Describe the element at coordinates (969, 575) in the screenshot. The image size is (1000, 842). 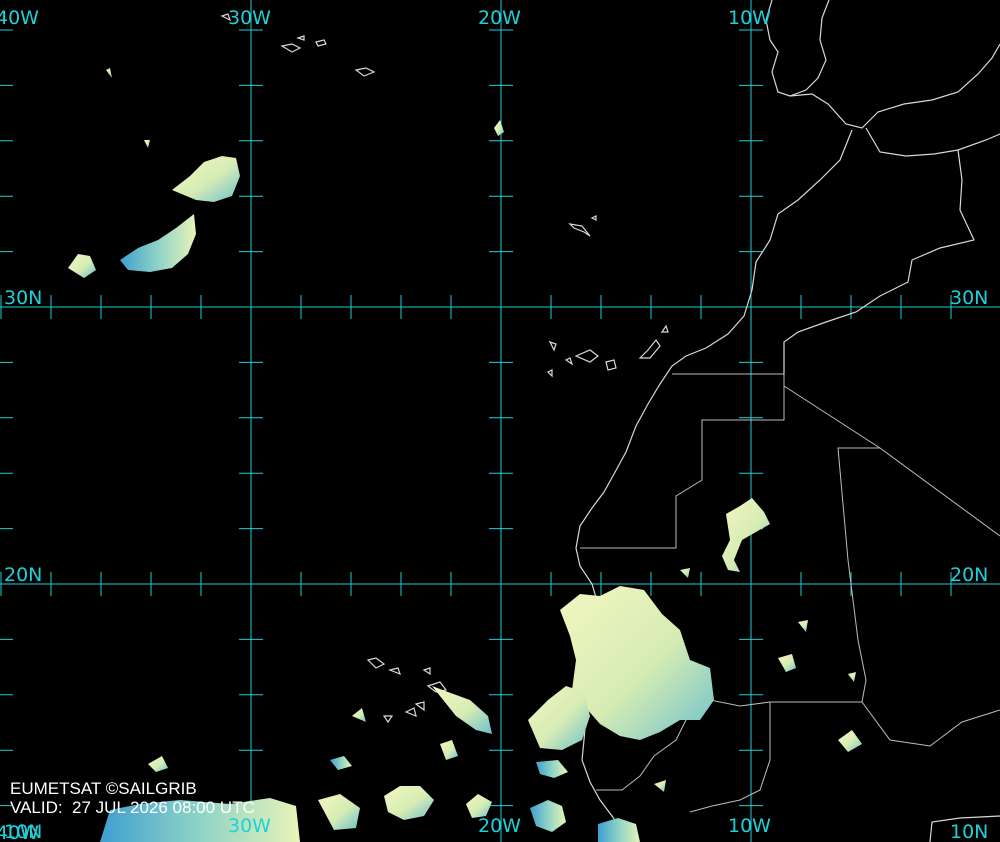
I see `lat-label-20n-right: 20N` at that location.